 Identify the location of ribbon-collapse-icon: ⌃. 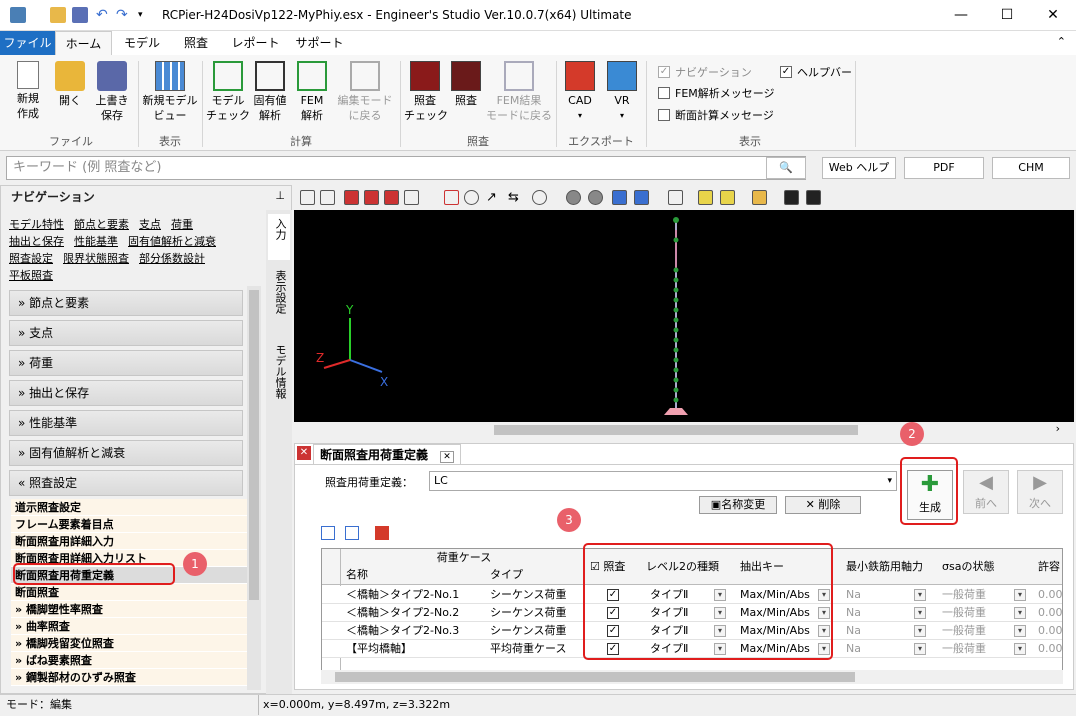
(1061, 41).